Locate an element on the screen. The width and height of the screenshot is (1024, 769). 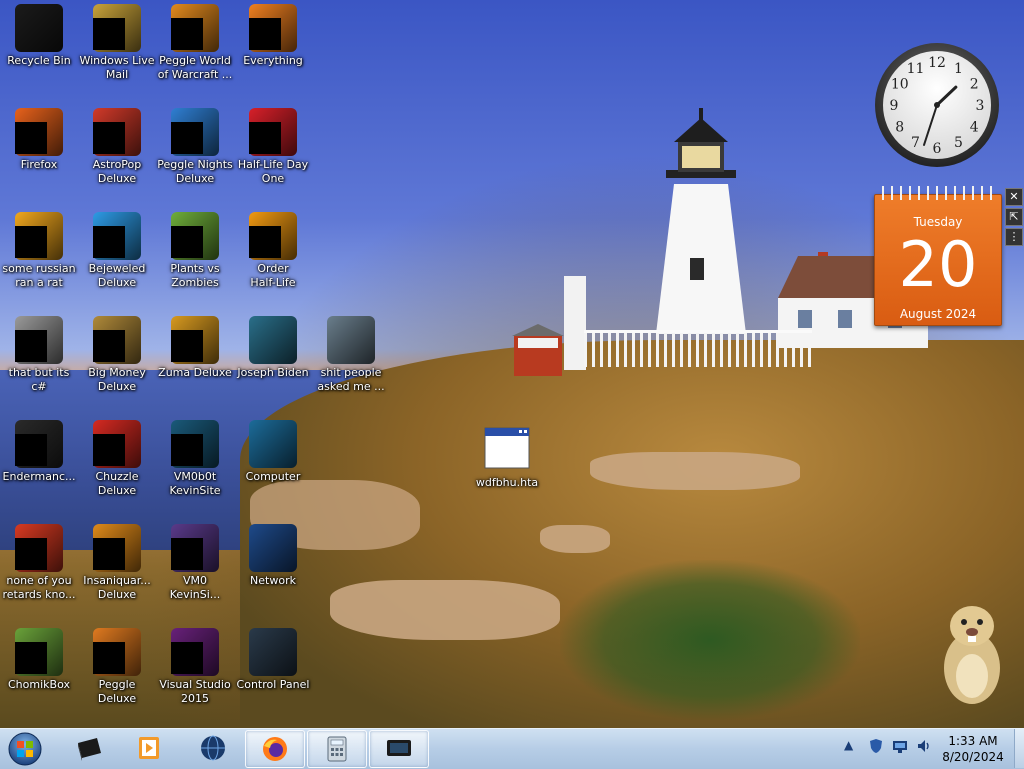
desktop-icon-order-half-life: Order Half-Life is located at coordinates (273, 249).